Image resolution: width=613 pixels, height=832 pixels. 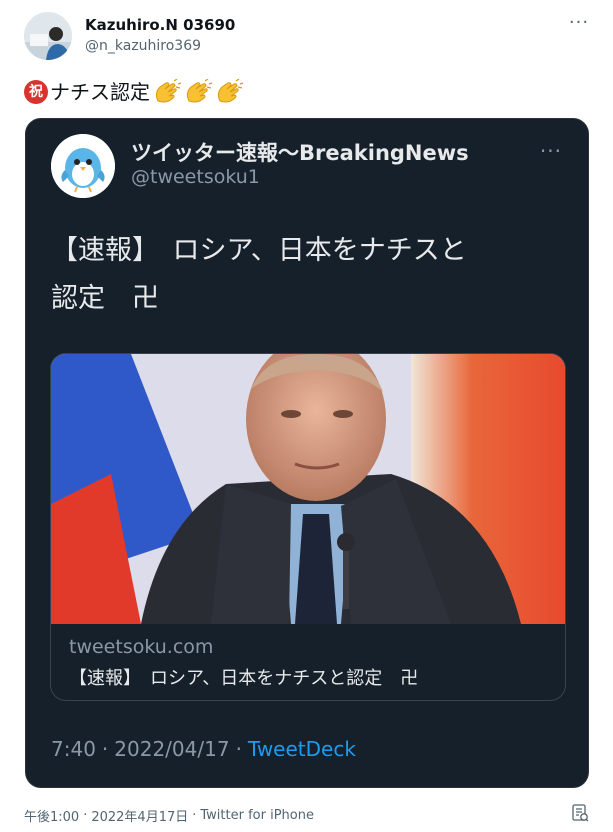 What do you see at coordinates (143, 46) in the screenshot?
I see `author-handle: @n_kazuhiro369` at bounding box center [143, 46].